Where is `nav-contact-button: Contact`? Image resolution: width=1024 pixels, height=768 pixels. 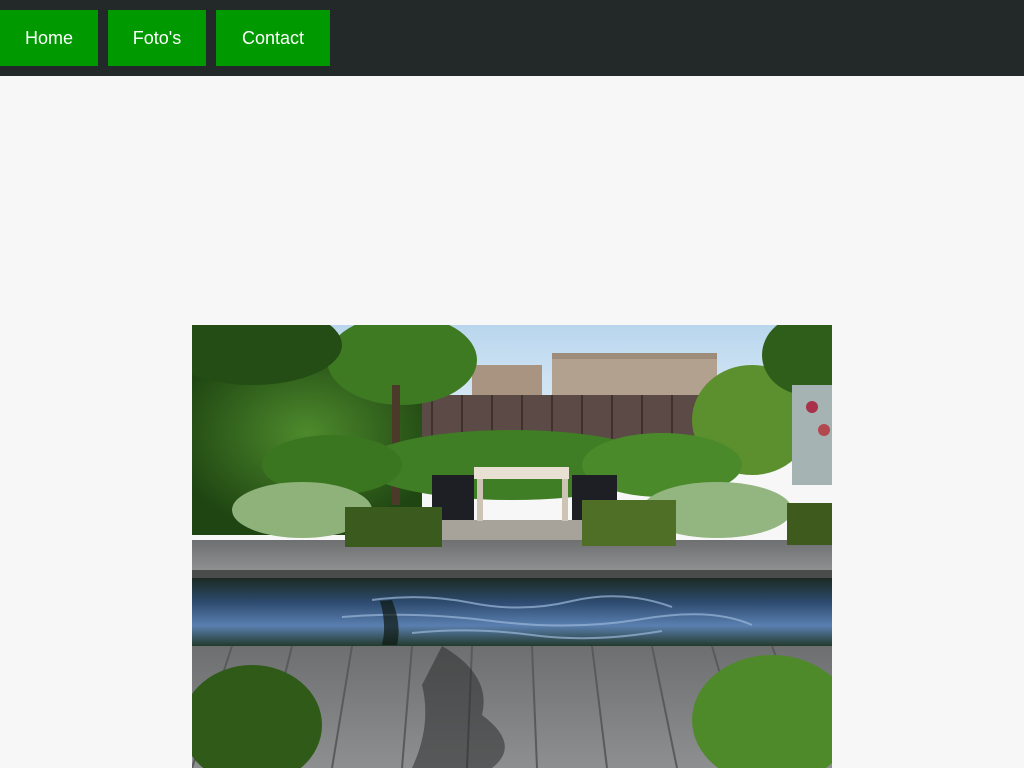 nav-contact-button: Contact is located at coordinates (273, 38).